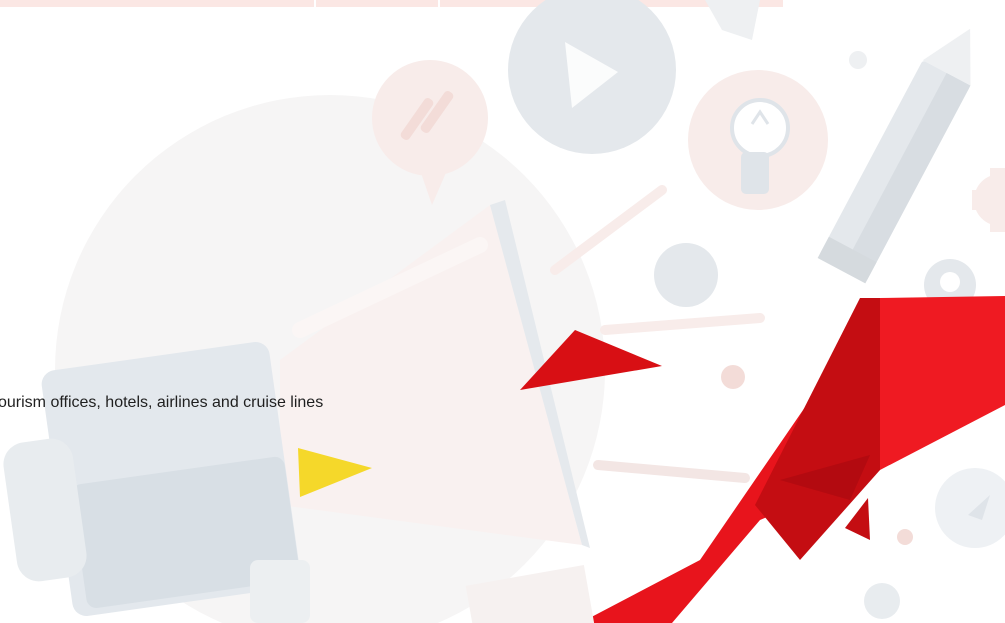 The width and height of the screenshot is (1005, 623). What do you see at coordinates (970, 508) in the screenshot?
I see `compass-icon` at bounding box center [970, 508].